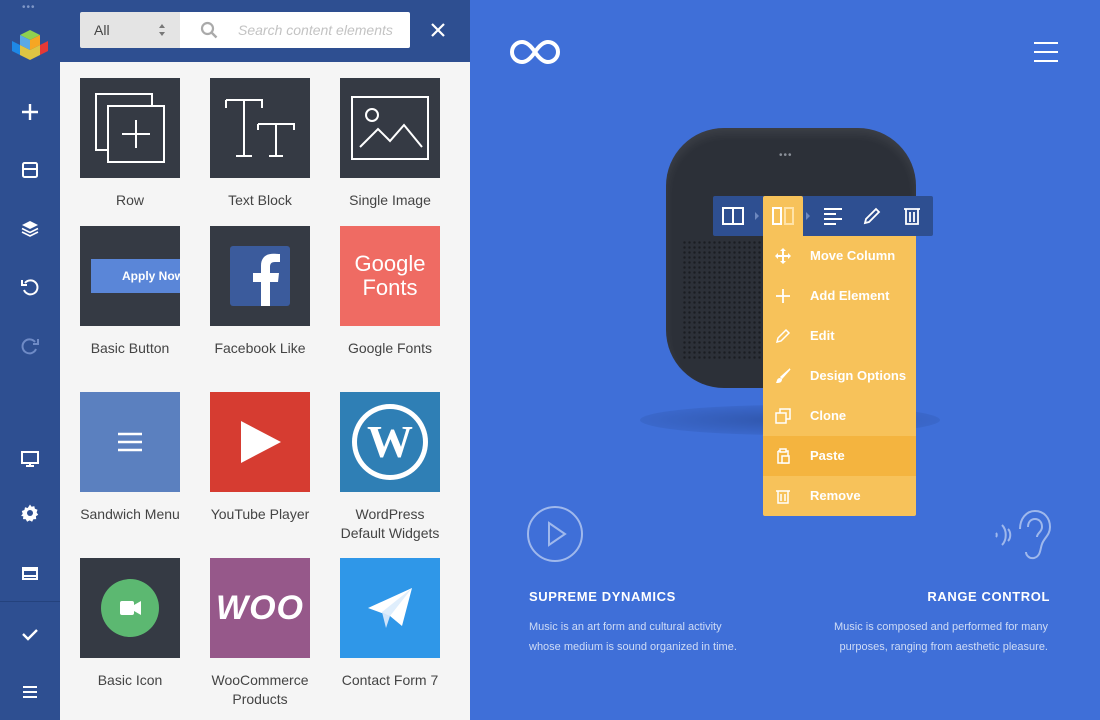 The image size is (1100, 720). I want to click on feature-title-right: RANGE CONTROL, so click(988, 596).